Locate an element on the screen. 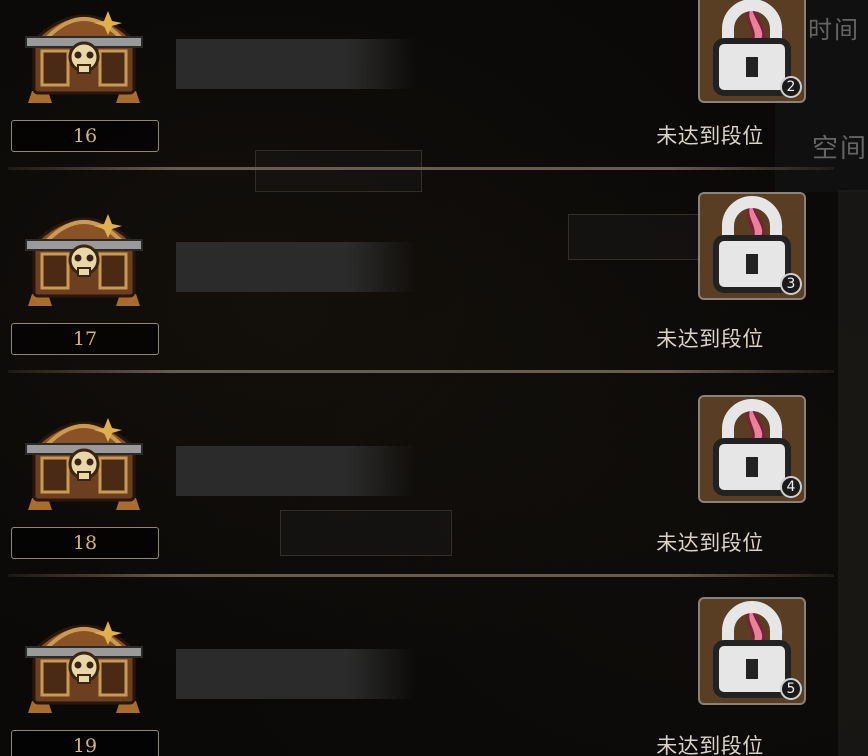 The height and width of the screenshot is (756, 868). tier-level-label: 19 is located at coordinates (85, 743).